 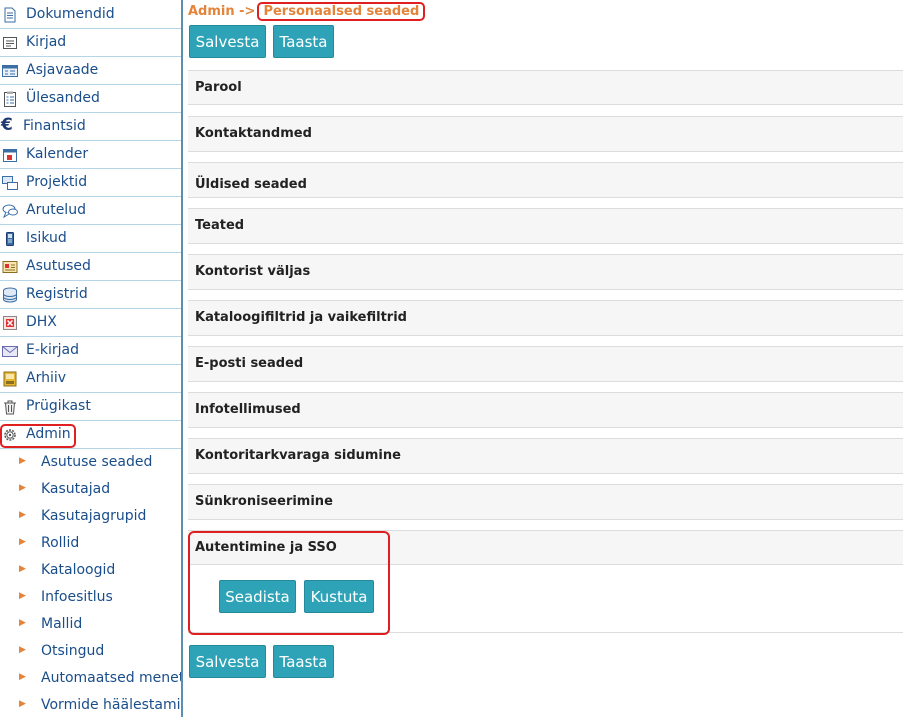 What do you see at coordinates (10, 15) in the screenshot?
I see `document-icon` at bounding box center [10, 15].